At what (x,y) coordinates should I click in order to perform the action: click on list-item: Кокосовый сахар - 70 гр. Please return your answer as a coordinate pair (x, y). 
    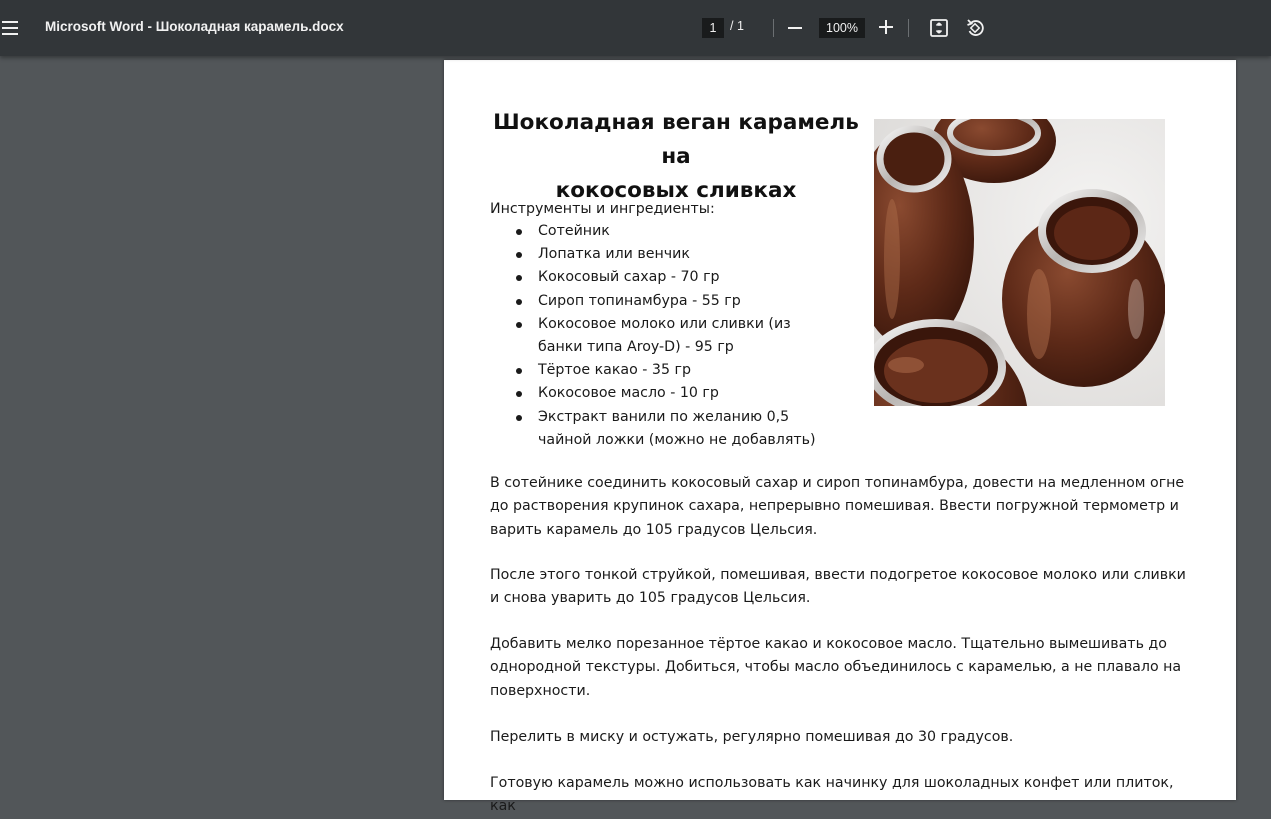
    Looking at the image, I should click on (689, 277).